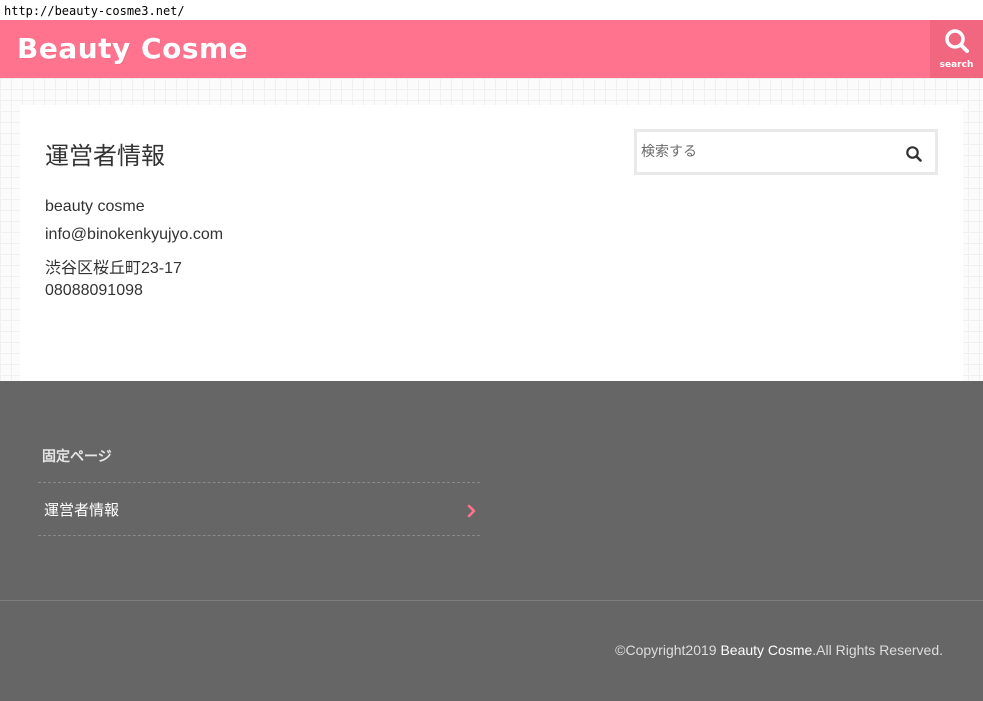  I want to click on info-address: 渋谷区桜丘町23-17, so click(113, 268).